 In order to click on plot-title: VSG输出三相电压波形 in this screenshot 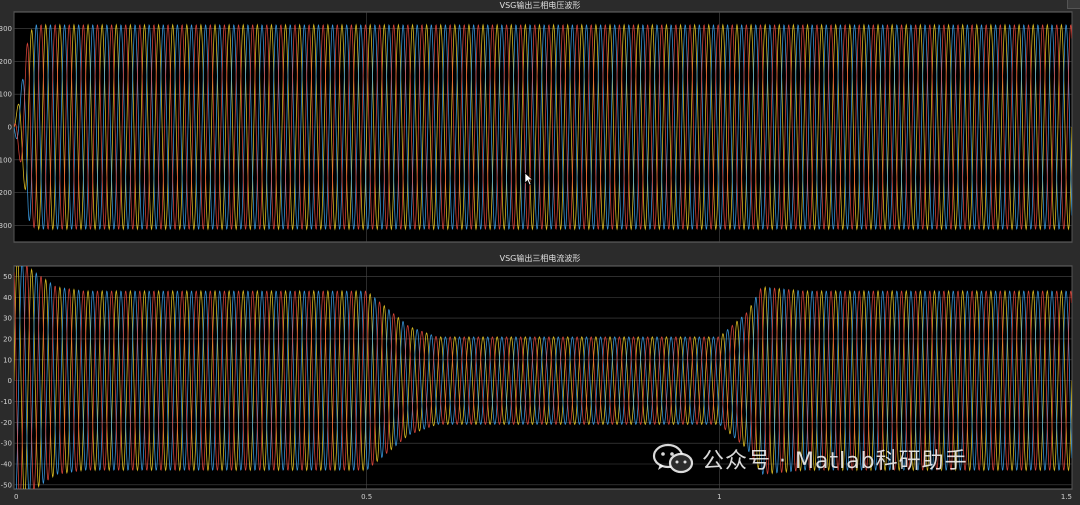, I will do `click(540, 5)`.